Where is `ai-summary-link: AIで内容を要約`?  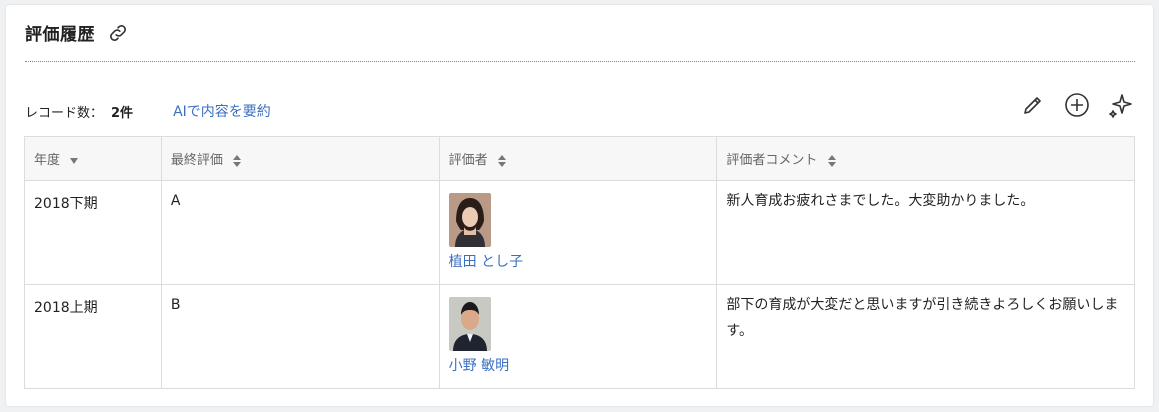 ai-summary-link: AIで内容を要約 is located at coordinates (222, 111).